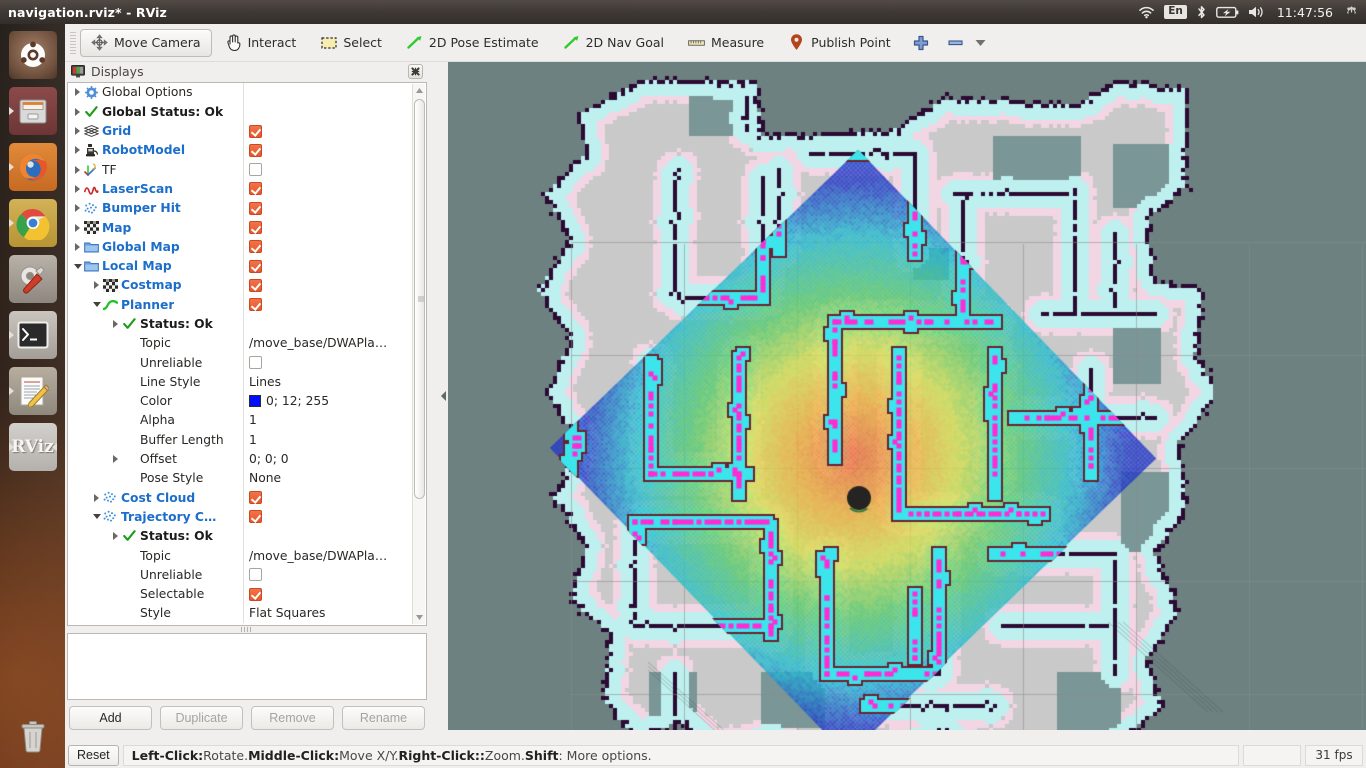 The image size is (1366, 768). What do you see at coordinates (32, 167) in the screenshot?
I see `launcher-item-firefox` at bounding box center [32, 167].